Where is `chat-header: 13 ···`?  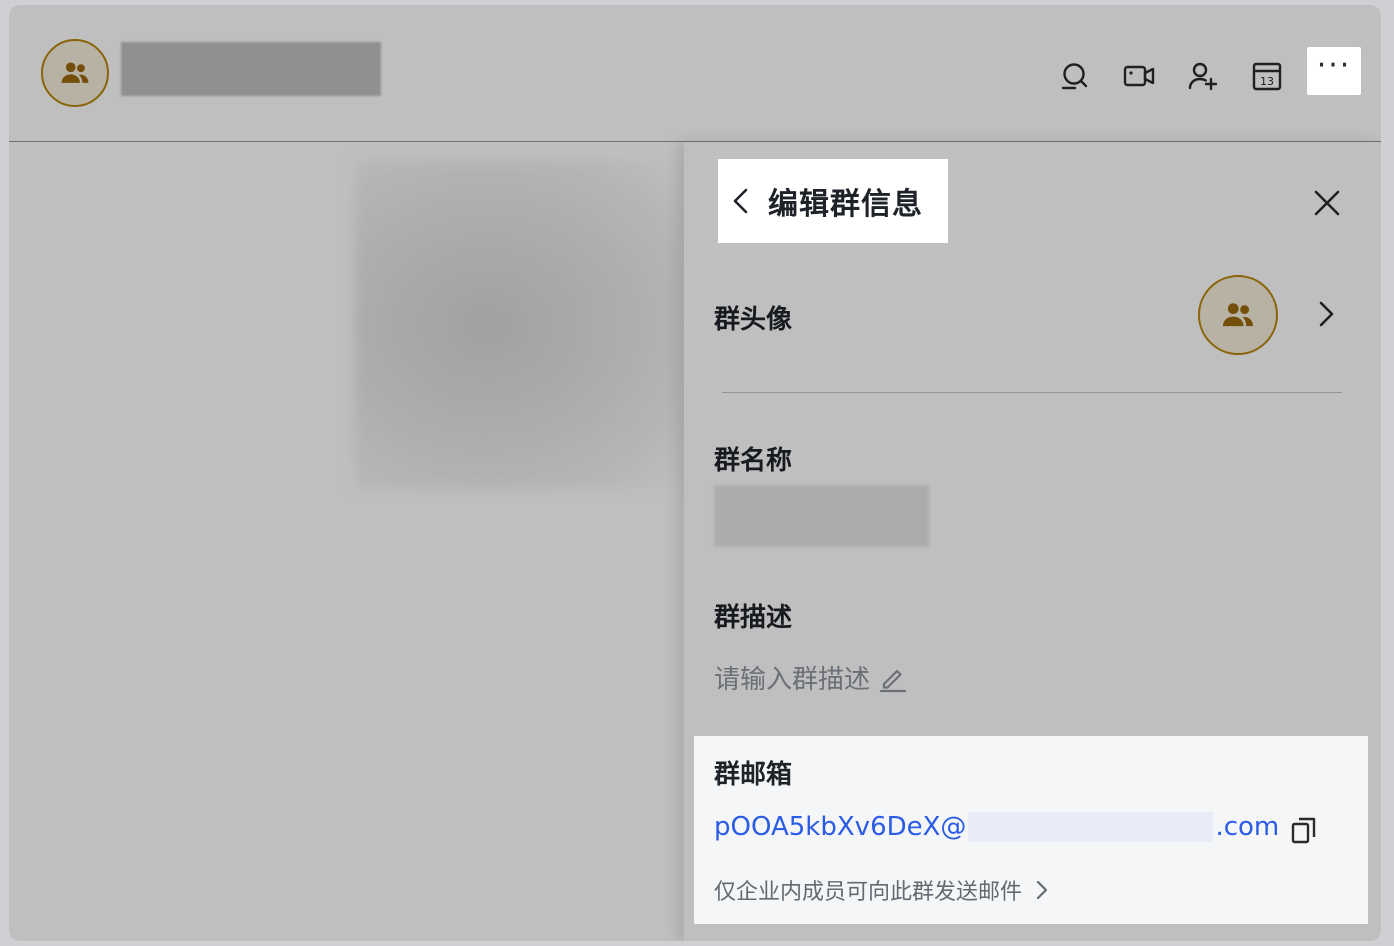
chat-header: 13 ··· is located at coordinates (695, 73).